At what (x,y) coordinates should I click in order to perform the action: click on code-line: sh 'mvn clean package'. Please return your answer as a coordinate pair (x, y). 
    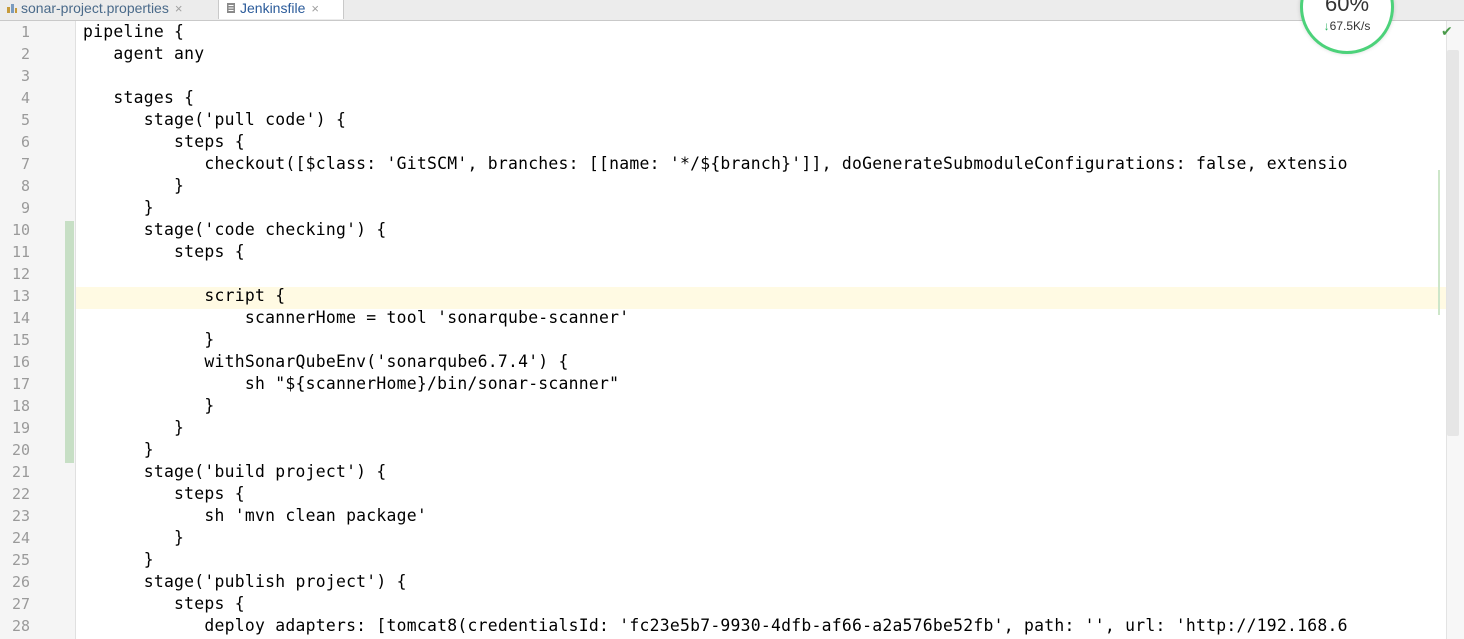
    Looking at the image, I should click on (255, 516).